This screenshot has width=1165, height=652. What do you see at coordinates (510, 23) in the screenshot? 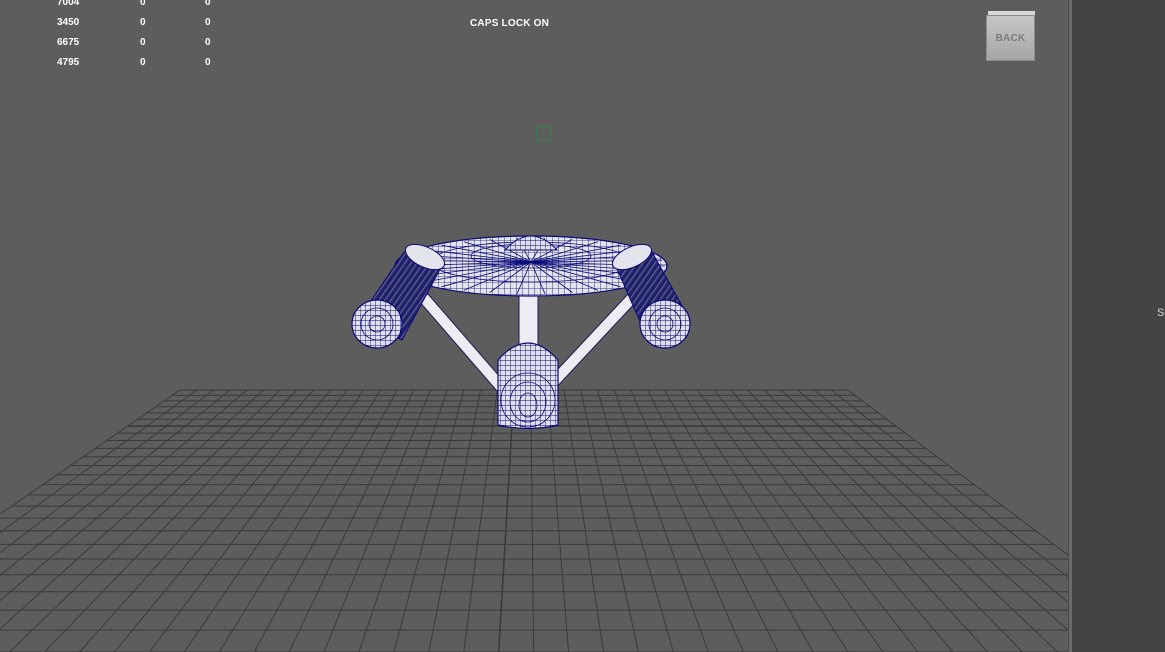
I see `caps-lock-indicator: CAPS LOCK ON` at bounding box center [510, 23].